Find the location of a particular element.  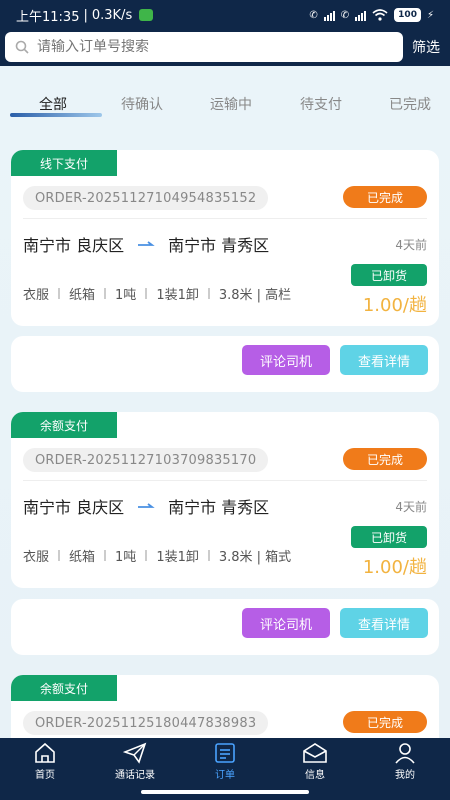

wifi-icon is located at coordinates (380, 15).